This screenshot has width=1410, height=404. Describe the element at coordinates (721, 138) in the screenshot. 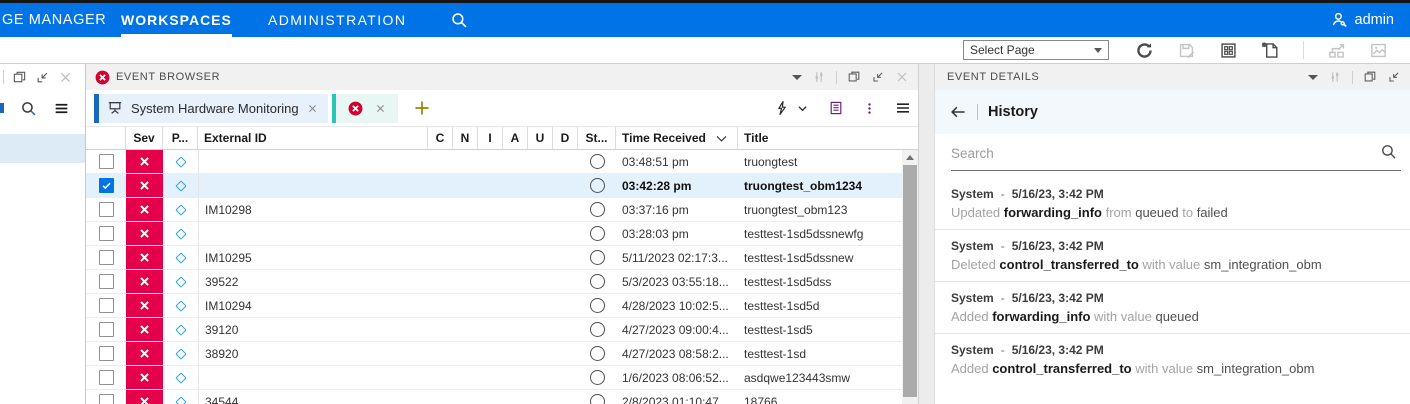

I see `sort-chevron-icon` at that location.